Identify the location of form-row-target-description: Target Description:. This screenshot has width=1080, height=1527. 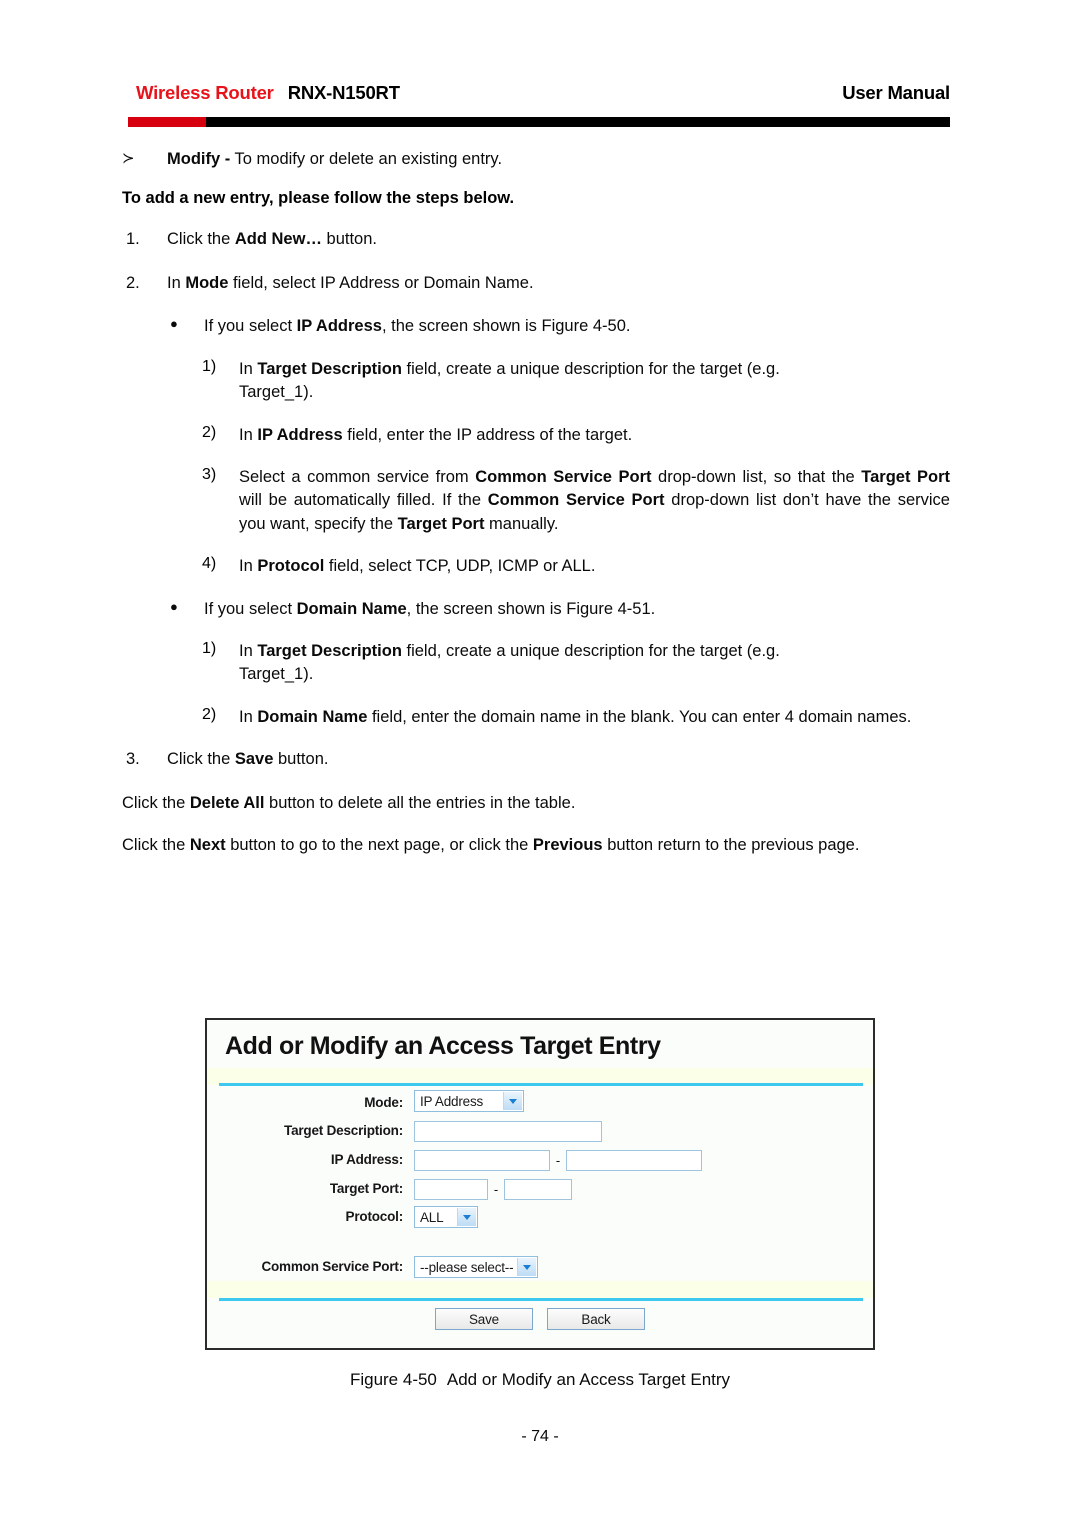
(540, 1132).